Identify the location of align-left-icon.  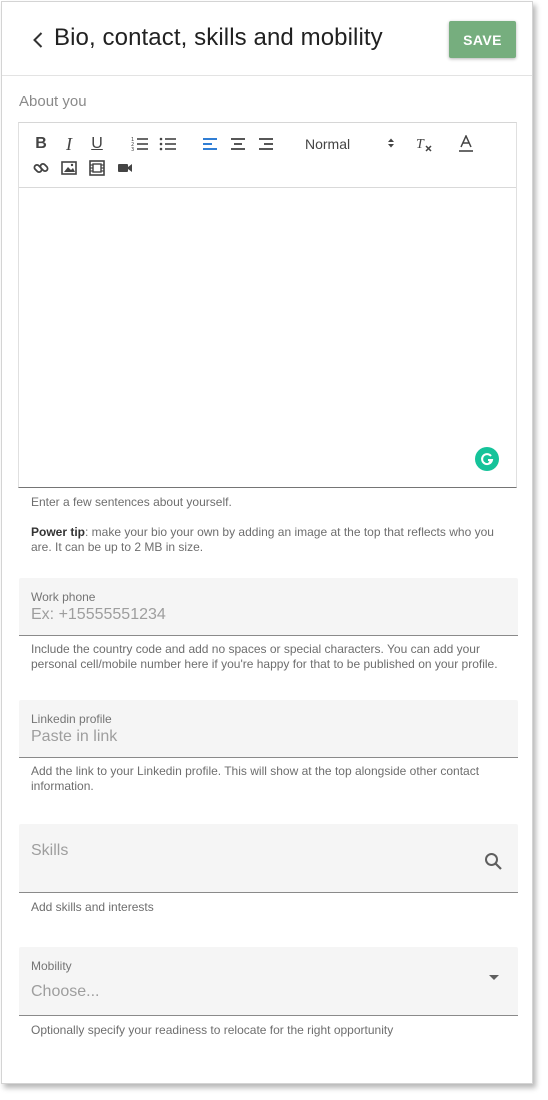
(210, 144).